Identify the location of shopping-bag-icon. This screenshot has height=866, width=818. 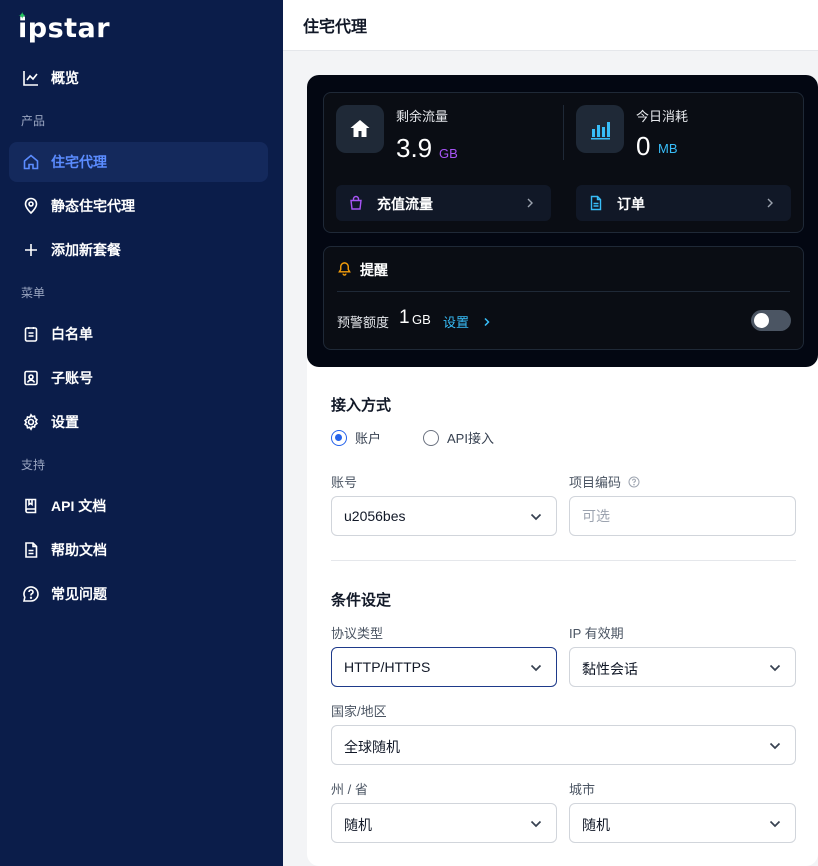
(356, 202).